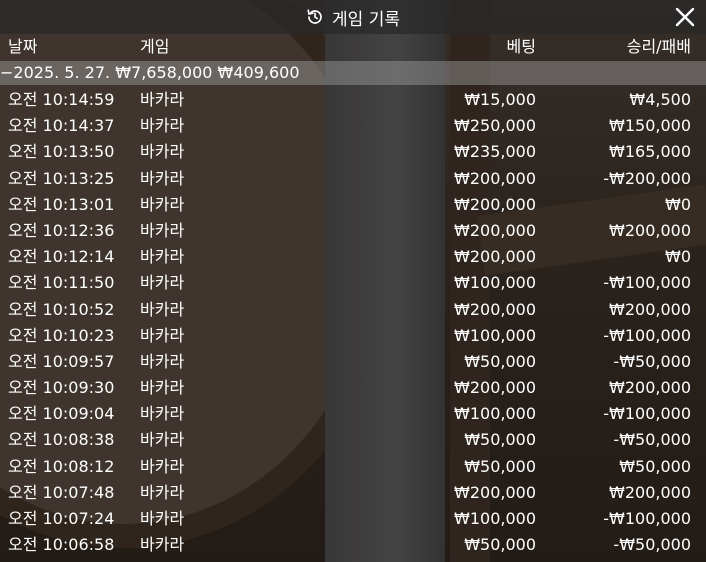 The height and width of the screenshot is (562, 706). Describe the element at coordinates (353, 73) in the screenshot. I see `date-group-row: −2025. 5. 27. ₩7,658,000 ₩409,600` at that location.